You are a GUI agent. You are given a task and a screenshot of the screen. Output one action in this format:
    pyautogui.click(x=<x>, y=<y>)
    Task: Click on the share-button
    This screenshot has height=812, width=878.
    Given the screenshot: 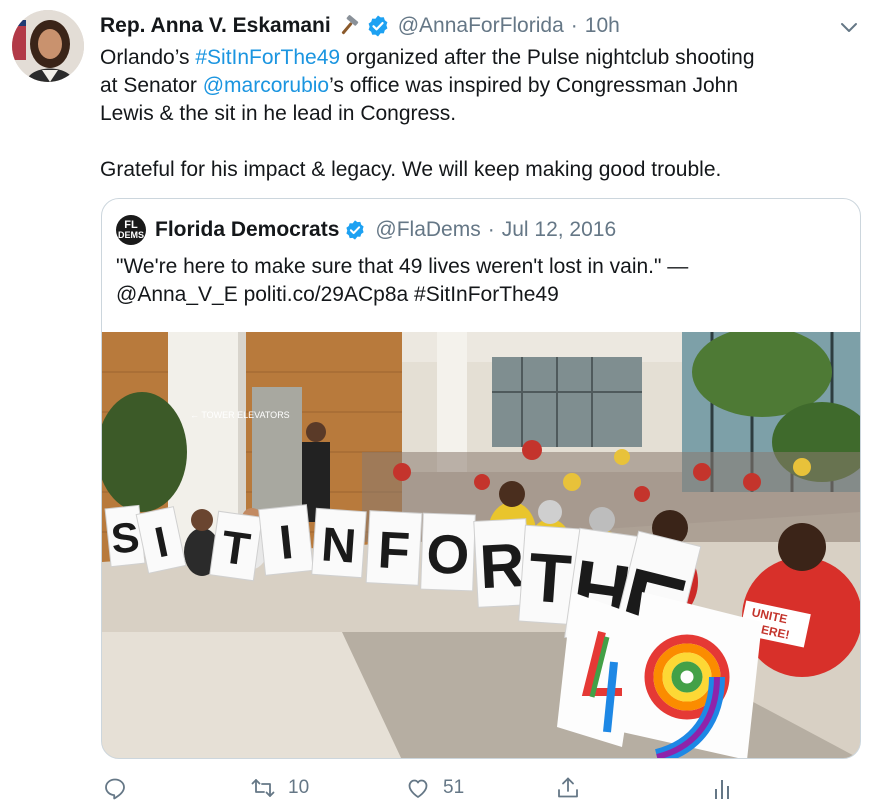 What is the action you would take?
    pyautogui.click(x=568, y=788)
    